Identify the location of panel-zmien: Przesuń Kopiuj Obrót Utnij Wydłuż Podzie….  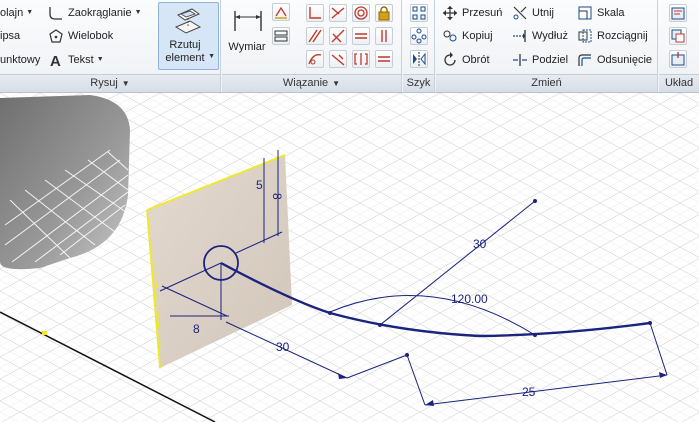
(547, 46).